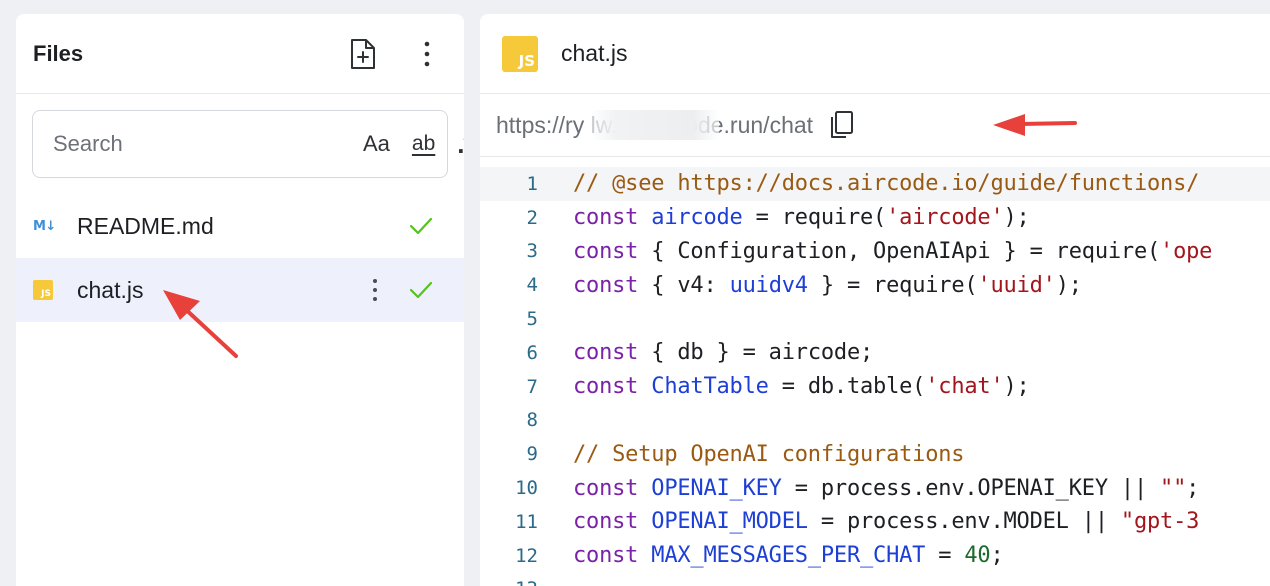 This screenshot has width=1270, height=586. I want to click on code-line: 12 const MAX_MESSAGES_PER_CHAT = 40;, so click(875, 556).